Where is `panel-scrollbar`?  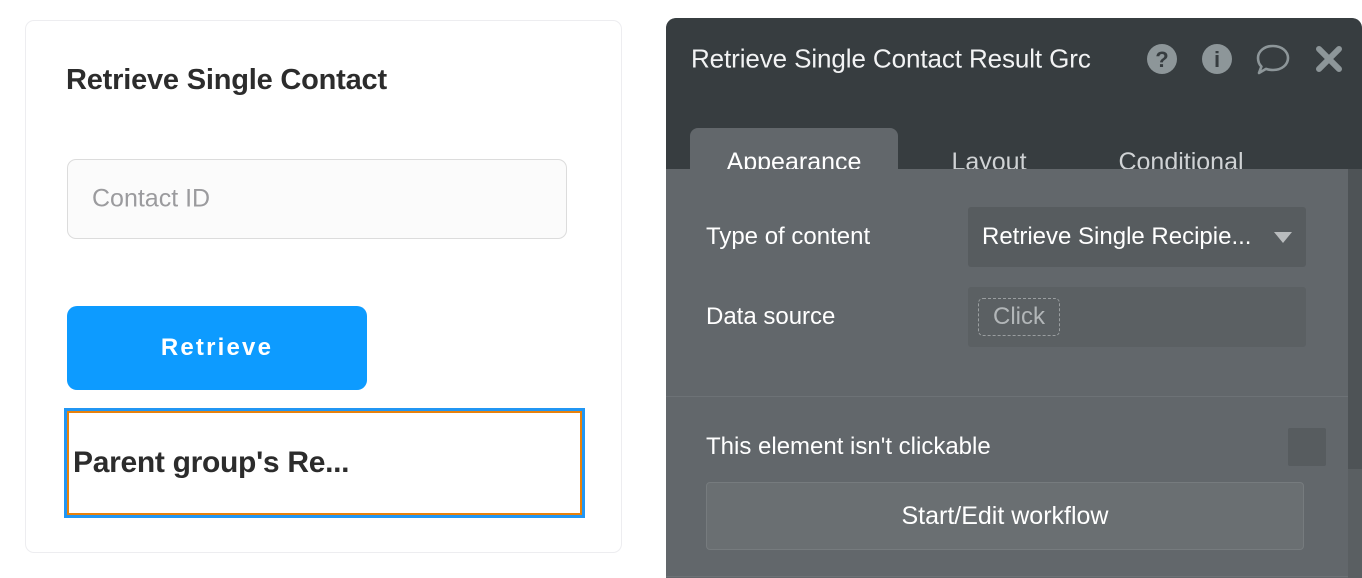
panel-scrollbar is located at coordinates (1355, 373).